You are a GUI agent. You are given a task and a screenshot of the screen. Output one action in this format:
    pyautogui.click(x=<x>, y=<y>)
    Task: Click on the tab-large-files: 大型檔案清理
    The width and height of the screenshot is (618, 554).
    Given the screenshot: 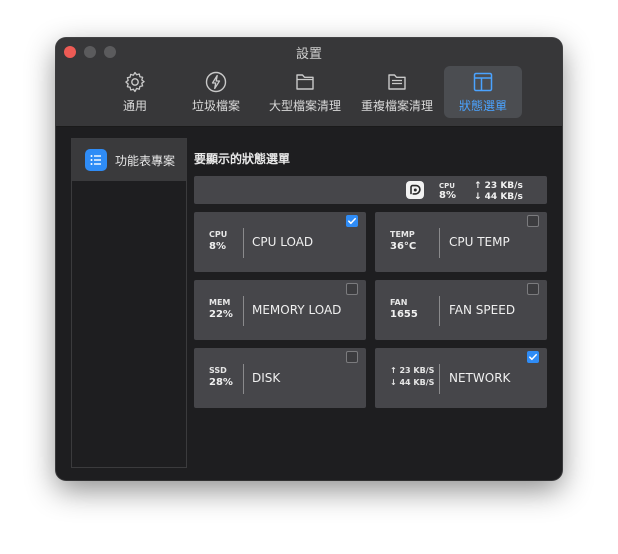 What is the action you would take?
    pyautogui.click(x=305, y=92)
    